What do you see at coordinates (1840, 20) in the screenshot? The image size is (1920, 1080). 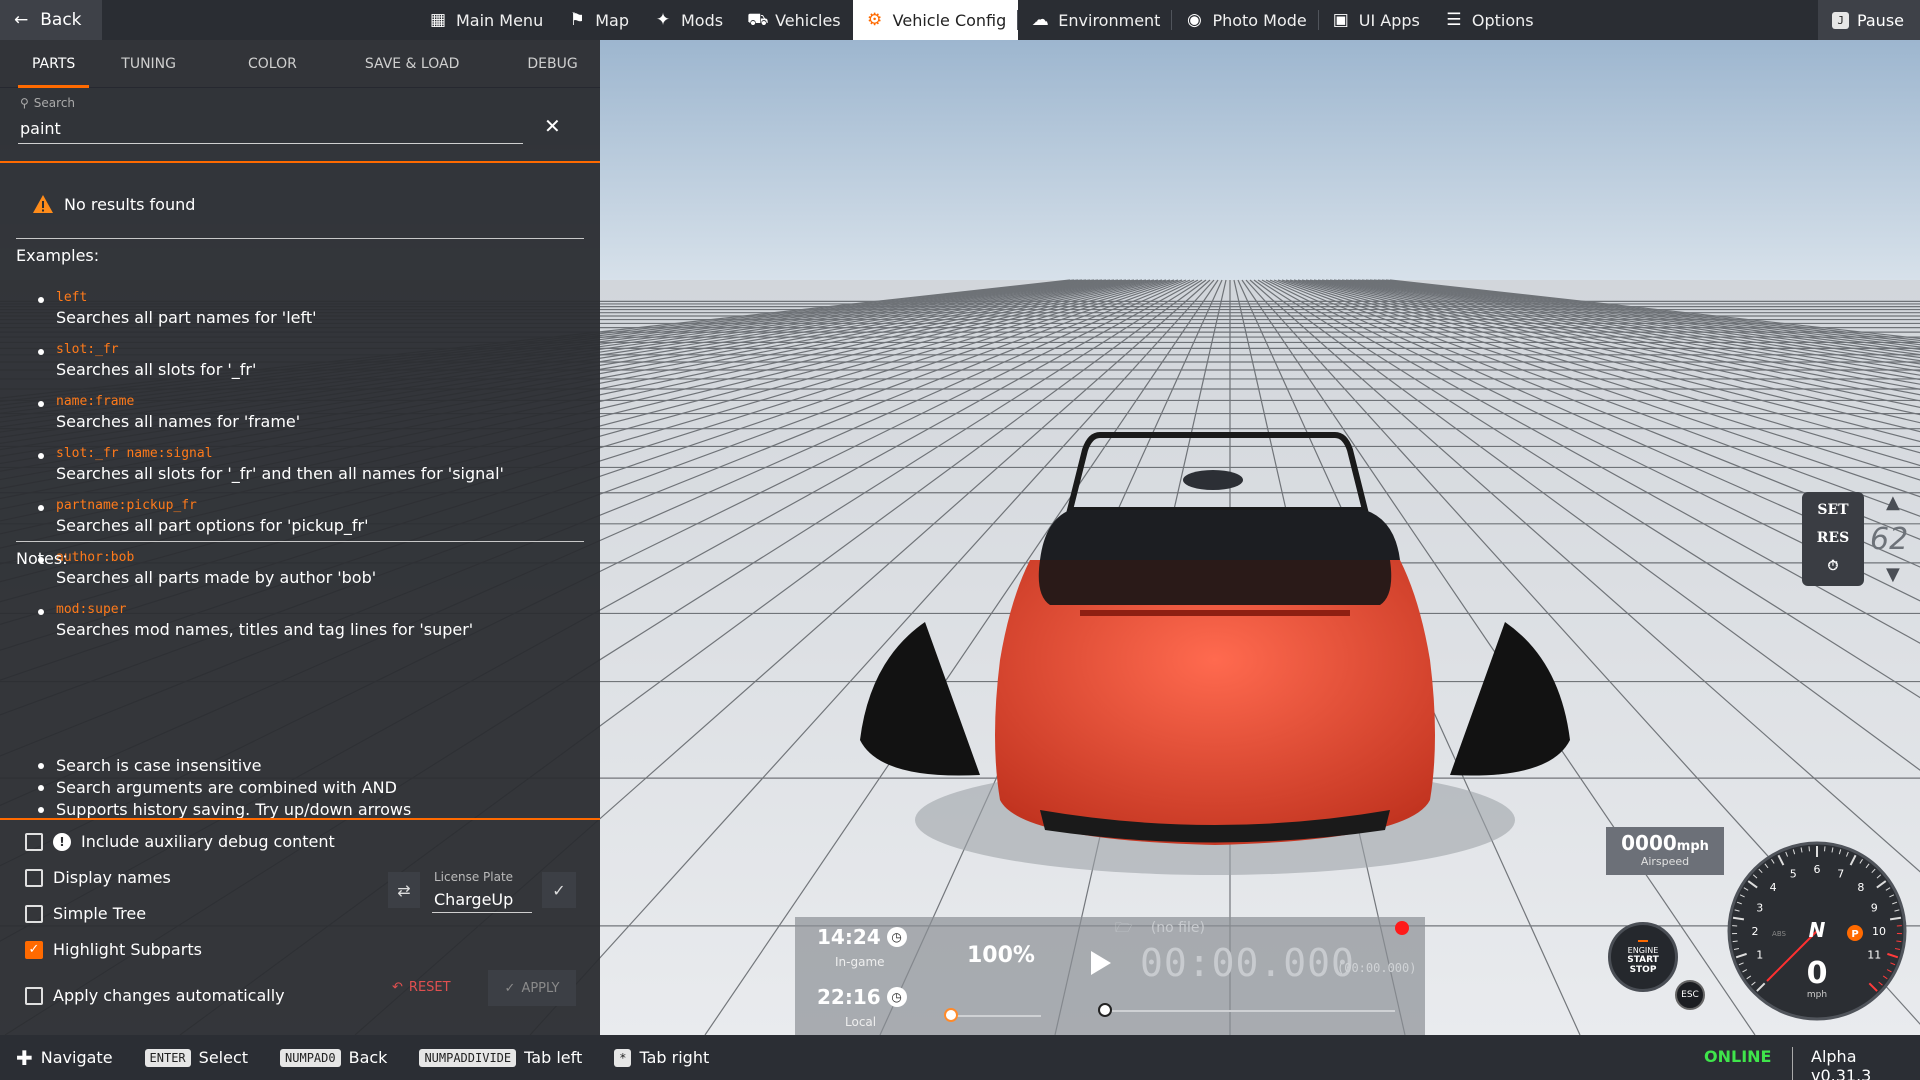 I see `pause-key: J` at bounding box center [1840, 20].